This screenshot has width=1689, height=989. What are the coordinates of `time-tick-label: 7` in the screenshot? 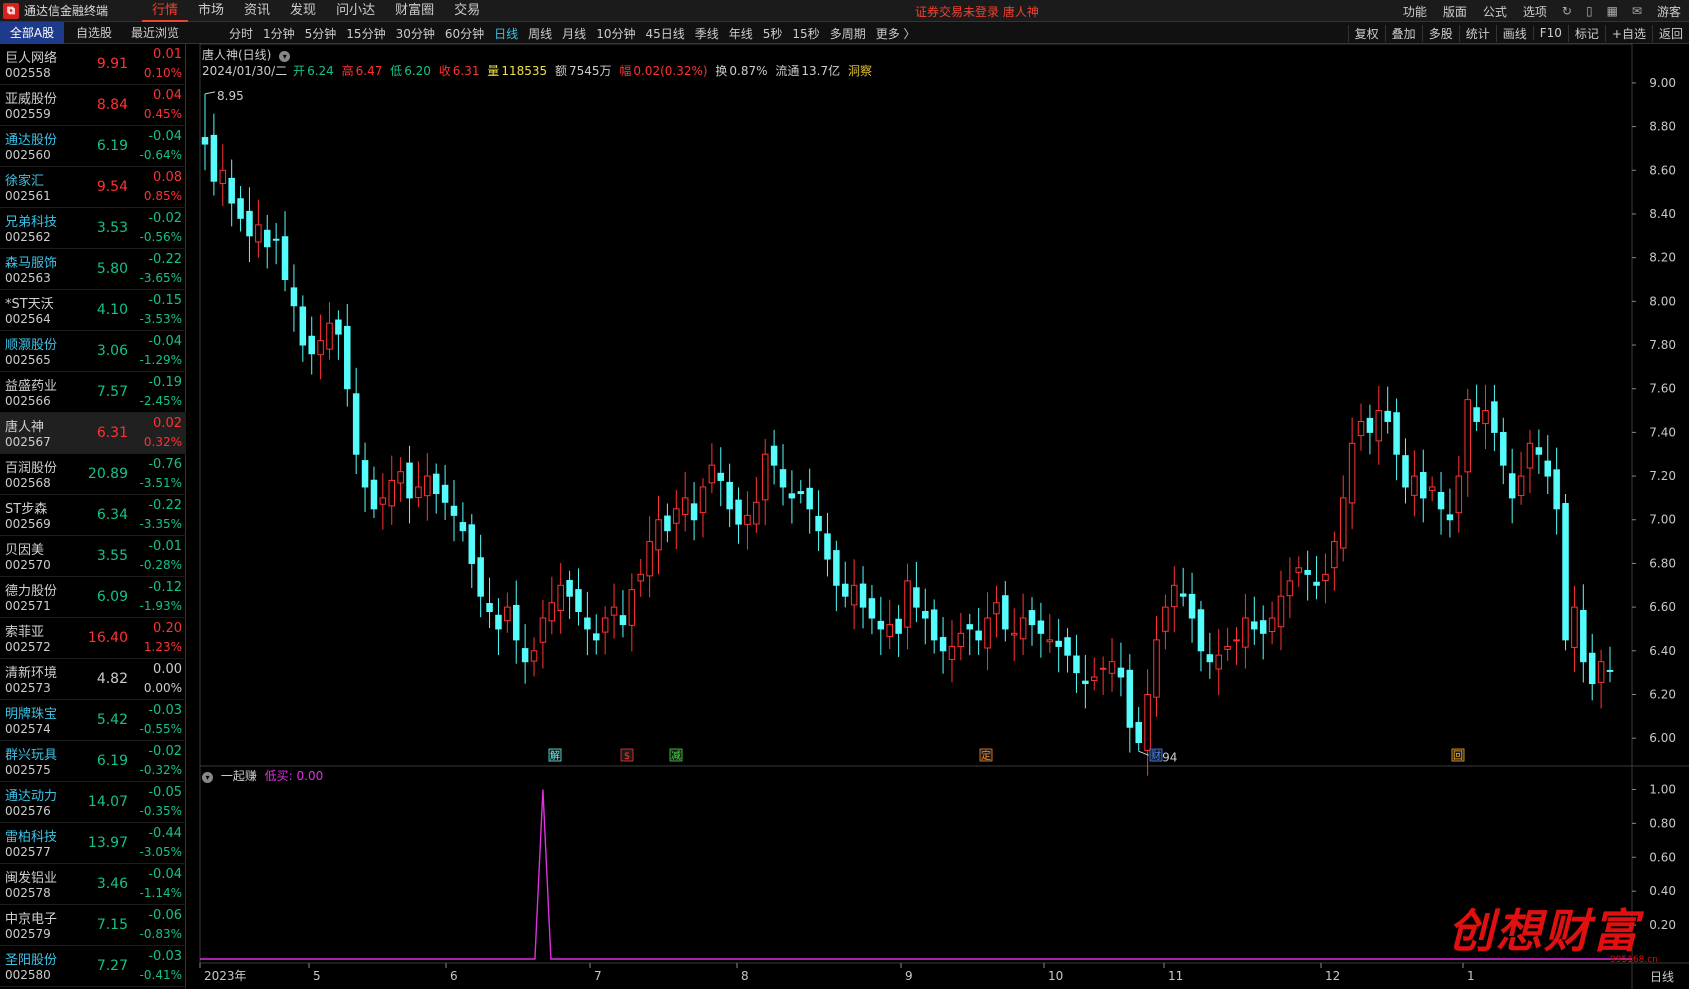 It's located at (598, 976).